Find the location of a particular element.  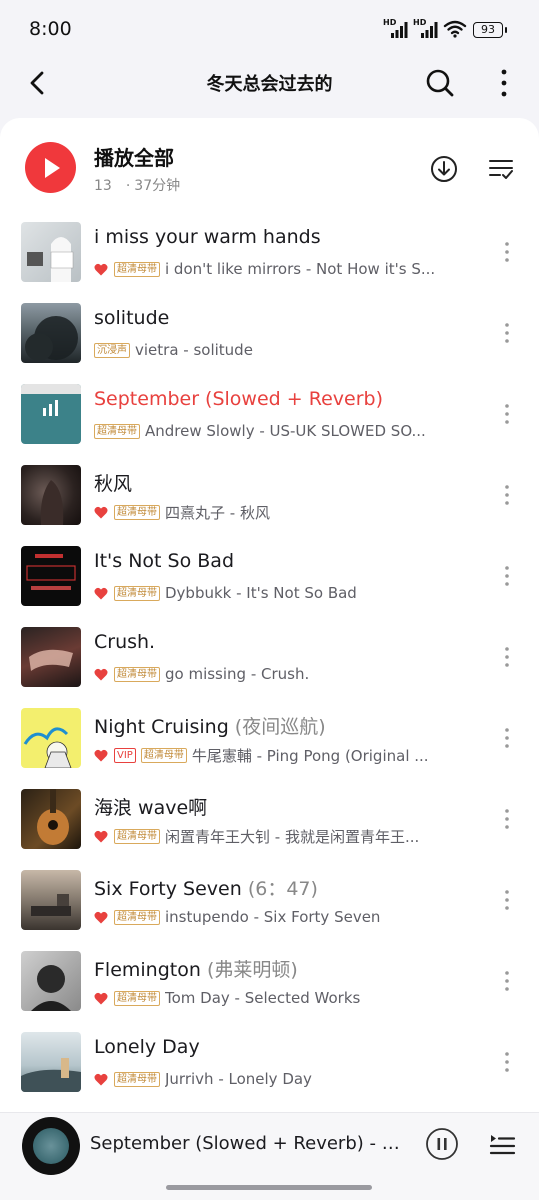

download-icon is located at coordinates (444, 169).